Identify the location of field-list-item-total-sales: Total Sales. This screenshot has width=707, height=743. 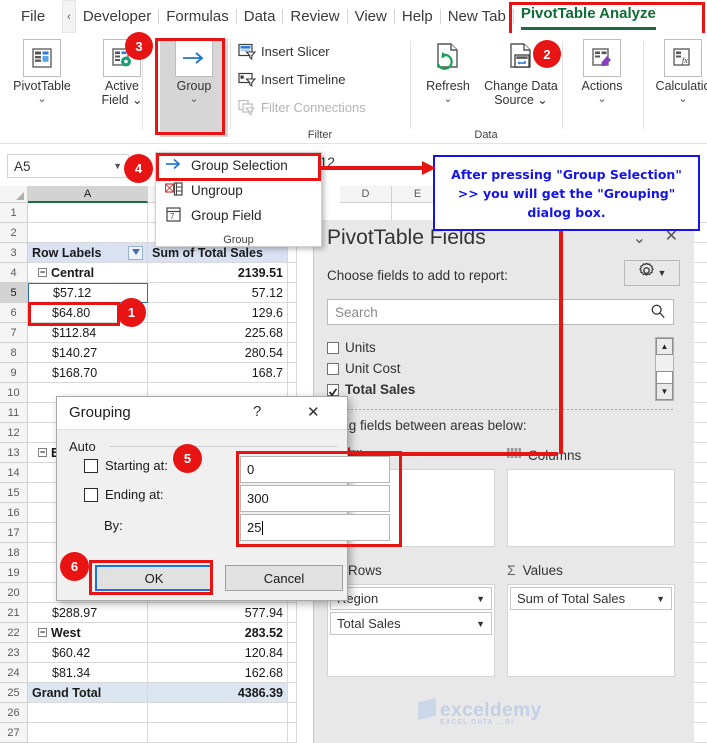
(500, 389).